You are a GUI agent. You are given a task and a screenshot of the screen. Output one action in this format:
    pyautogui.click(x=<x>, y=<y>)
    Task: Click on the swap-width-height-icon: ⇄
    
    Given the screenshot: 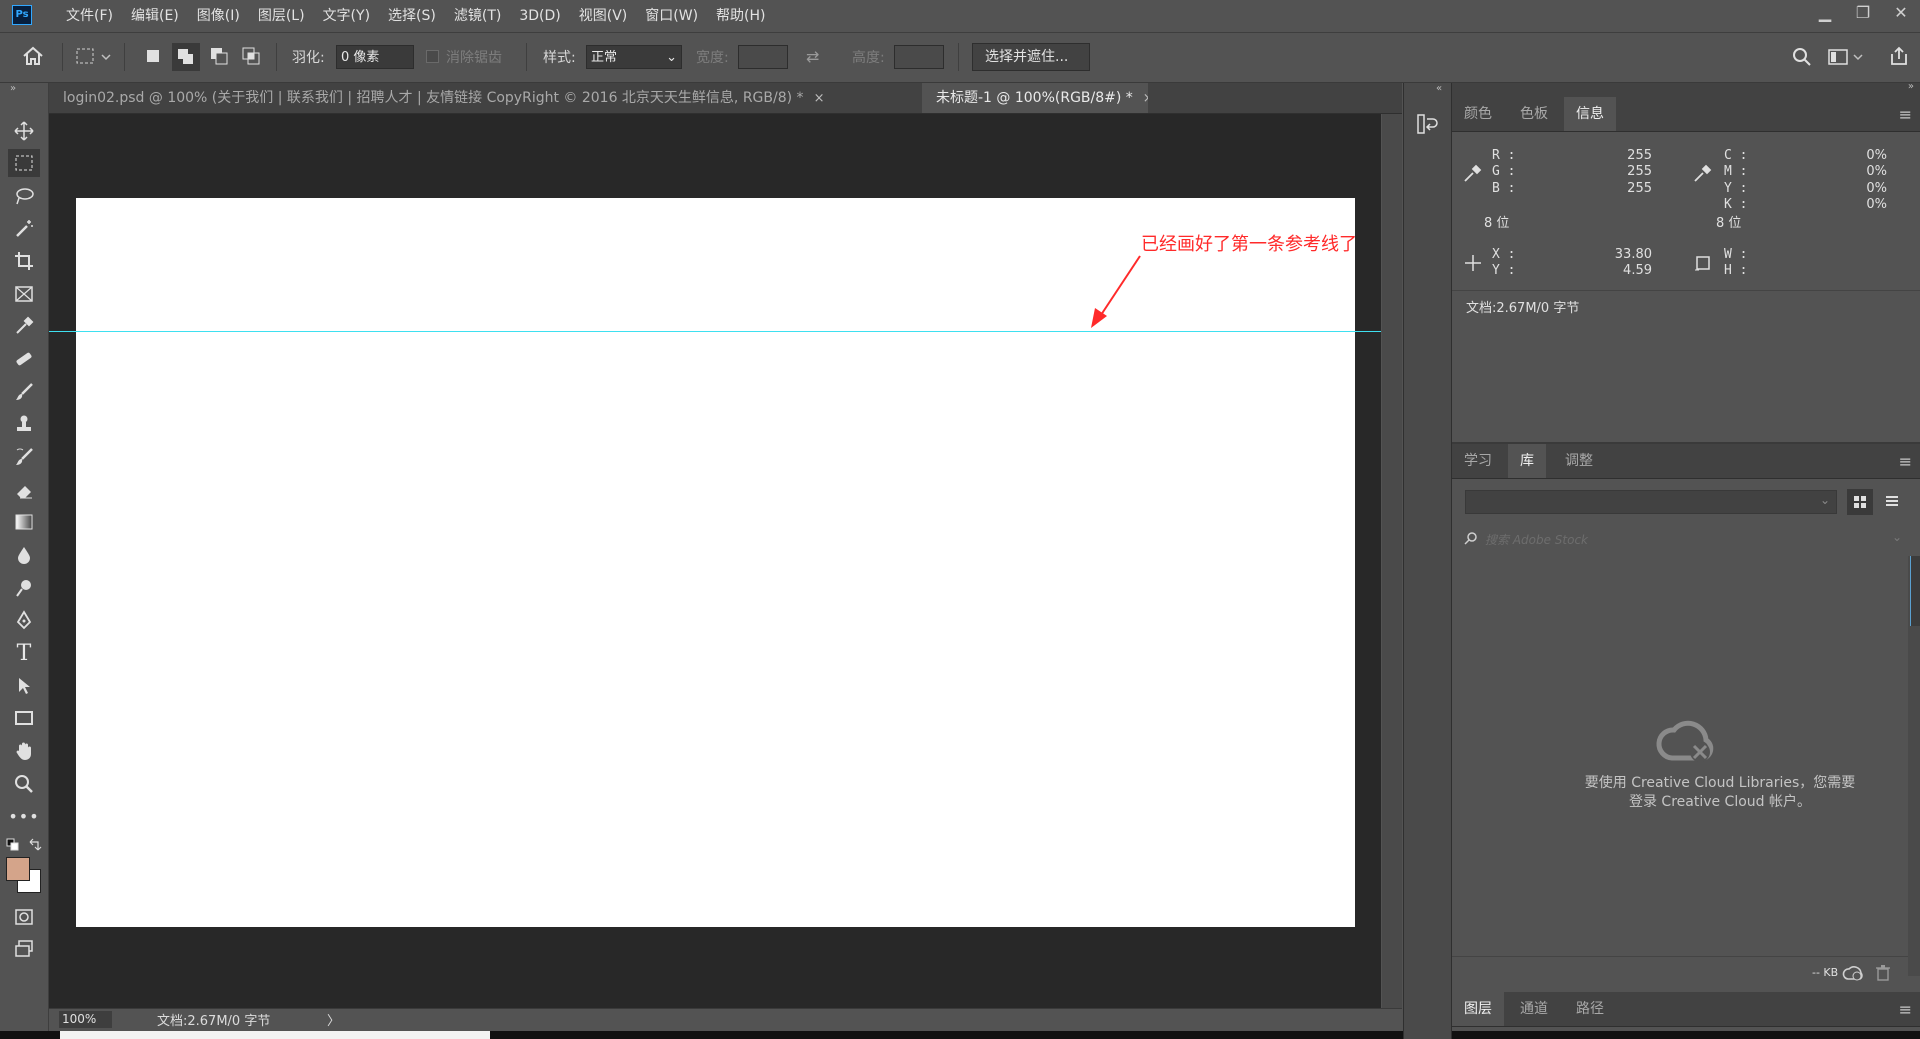 What is the action you would take?
    pyautogui.click(x=812, y=56)
    